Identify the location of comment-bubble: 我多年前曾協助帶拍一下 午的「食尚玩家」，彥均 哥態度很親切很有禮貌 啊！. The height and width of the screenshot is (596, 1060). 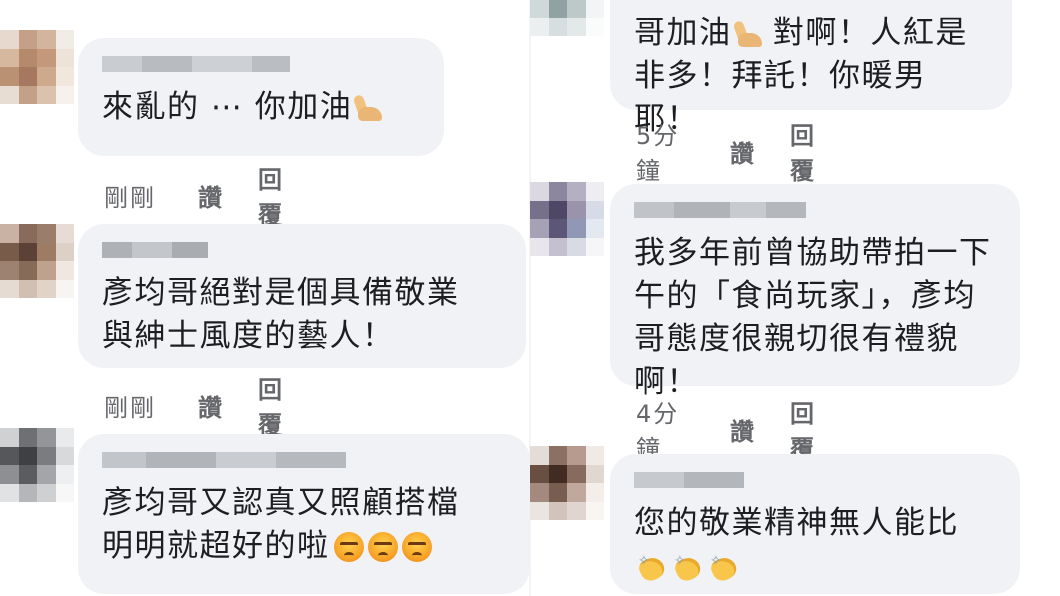
(815, 292).